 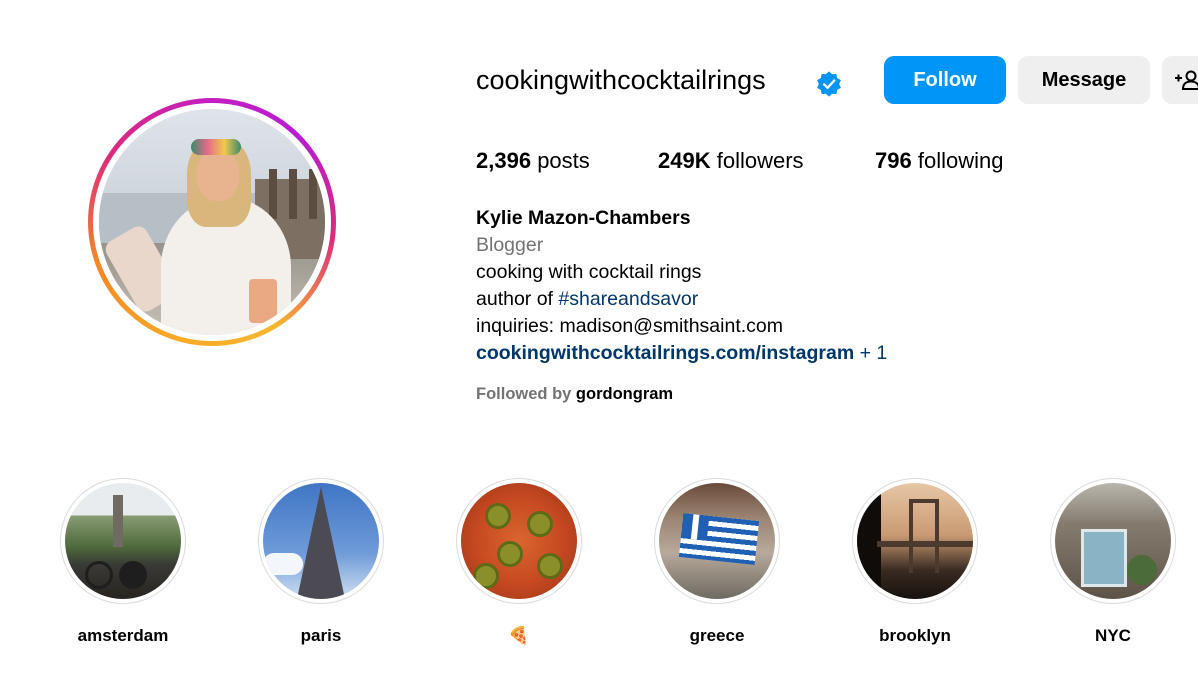 What do you see at coordinates (1084, 80) in the screenshot?
I see `message-button: Message` at bounding box center [1084, 80].